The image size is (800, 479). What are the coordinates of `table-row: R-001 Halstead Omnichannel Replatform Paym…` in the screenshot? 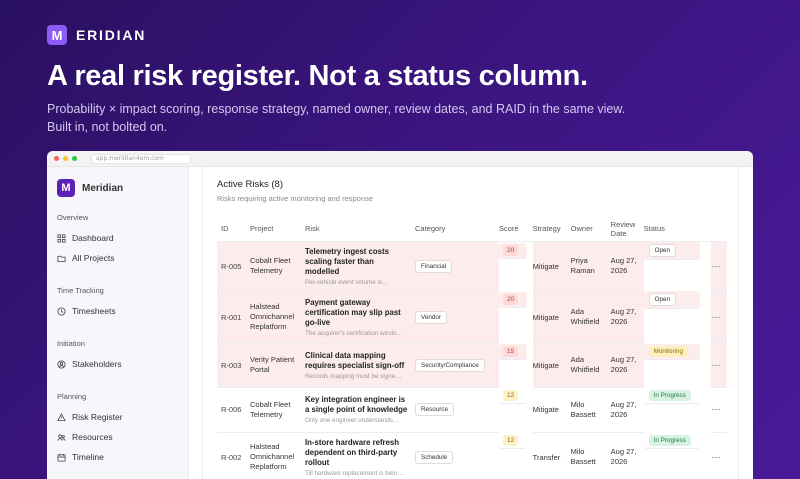 It's located at (472, 317).